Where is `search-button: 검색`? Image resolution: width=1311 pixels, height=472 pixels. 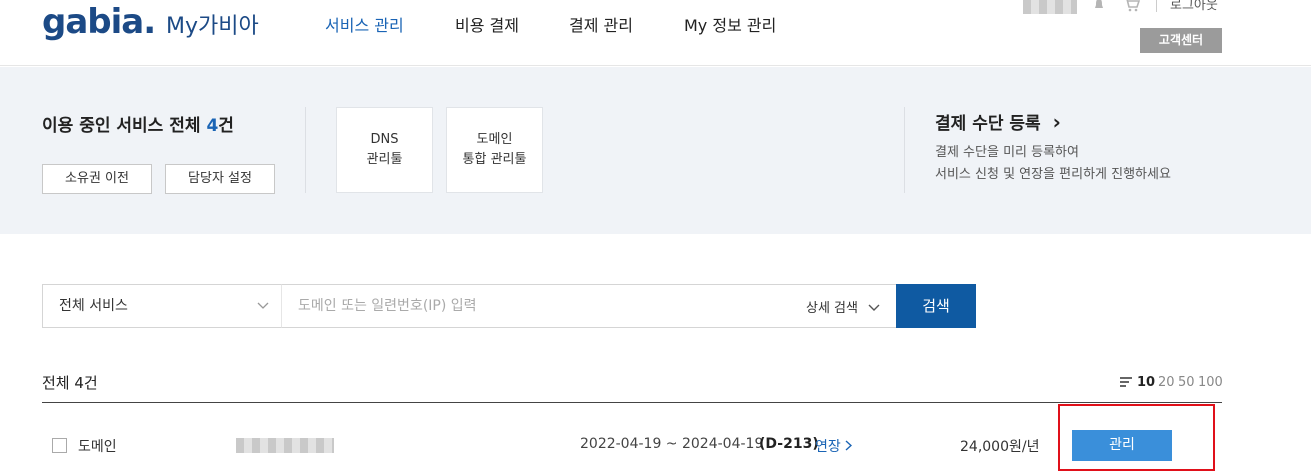
search-button: 검색 is located at coordinates (936, 306).